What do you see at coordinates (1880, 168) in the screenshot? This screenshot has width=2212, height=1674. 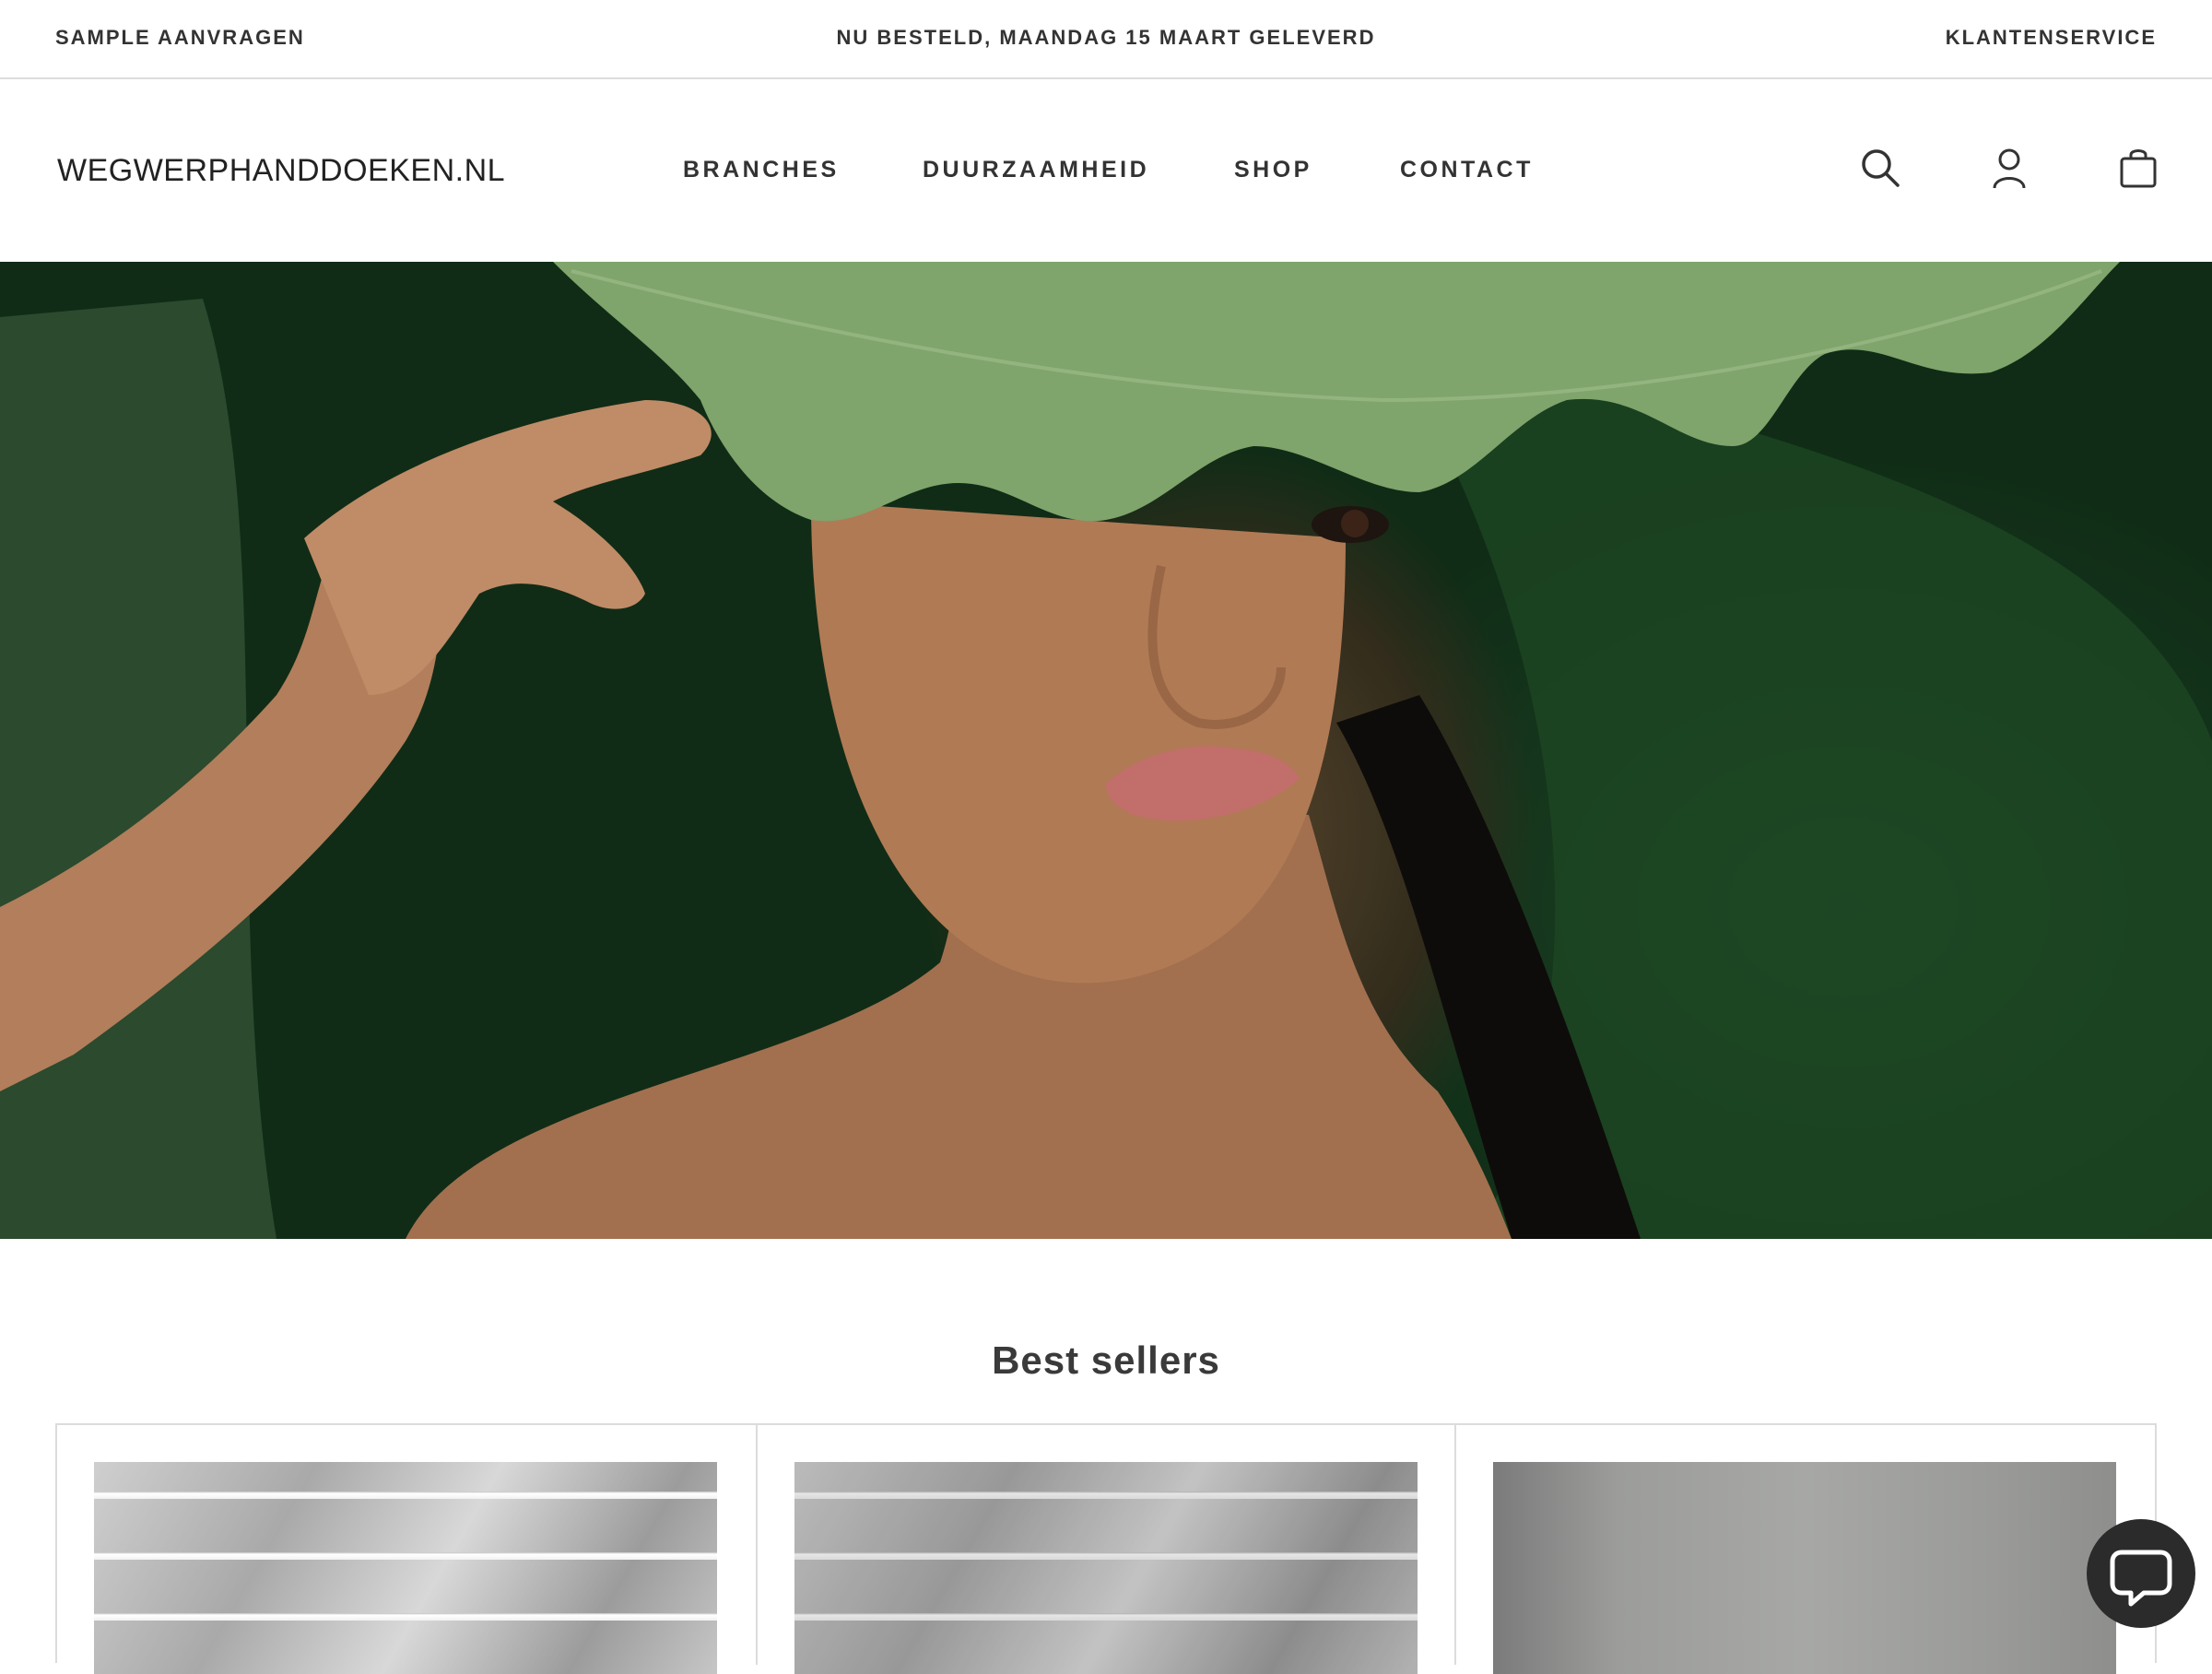 I see `search-icon` at bounding box center [1880, 168].